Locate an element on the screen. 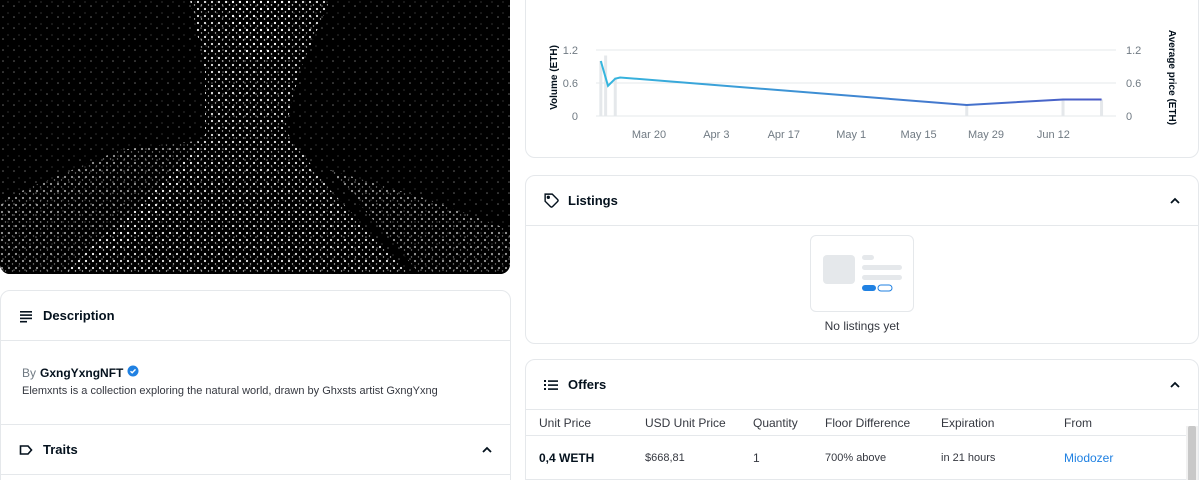  x-tick-label: Apr 17 is located at coordinates (784, 135).